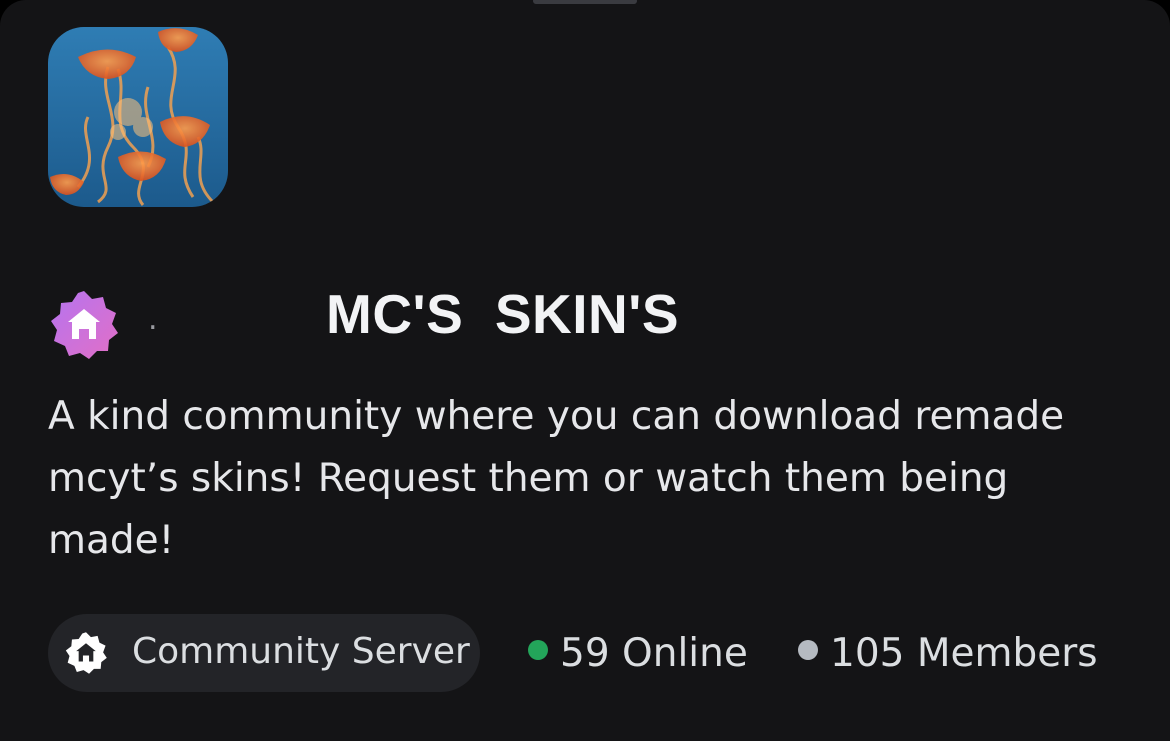  What do you see at coordinates (654, 653) in the screenshot?
I see `online-count-label: 59 Online` at bounding box center [654, 653].